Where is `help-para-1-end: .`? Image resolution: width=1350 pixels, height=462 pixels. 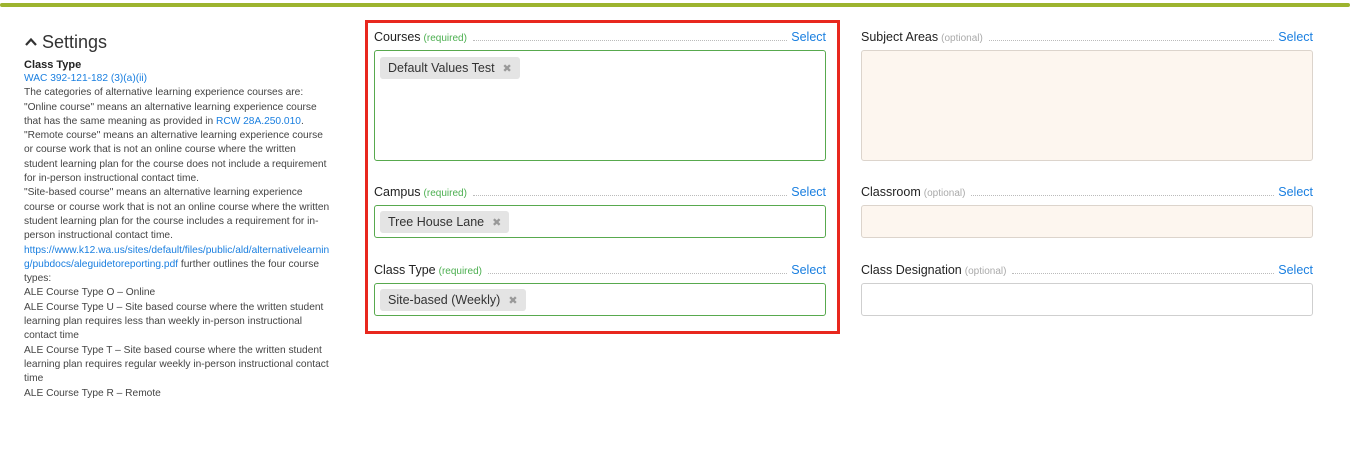 help-para-1-end: . is located at coordinates (302, 121).